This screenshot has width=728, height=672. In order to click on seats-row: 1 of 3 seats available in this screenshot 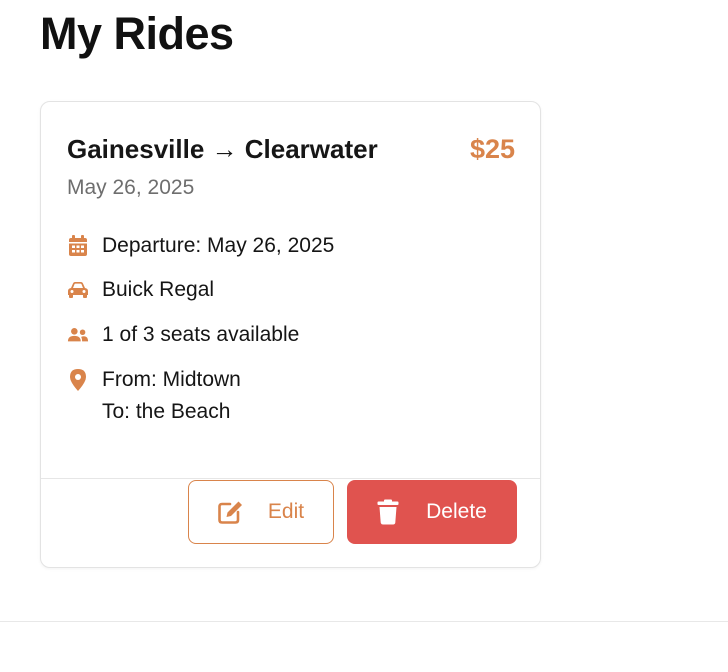, I will do `click(183, 335)`.